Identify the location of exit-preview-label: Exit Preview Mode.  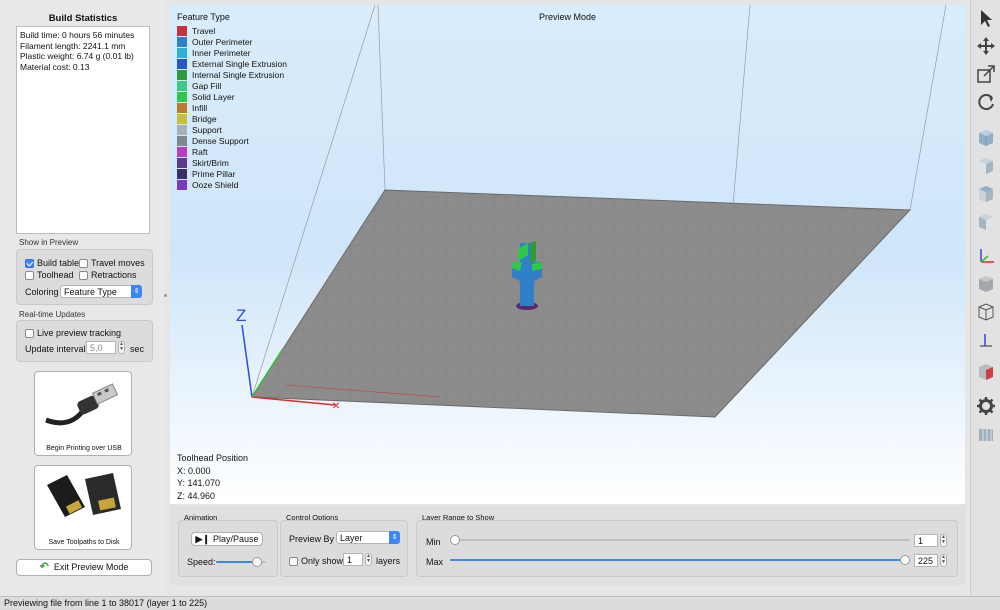
(91, 567).